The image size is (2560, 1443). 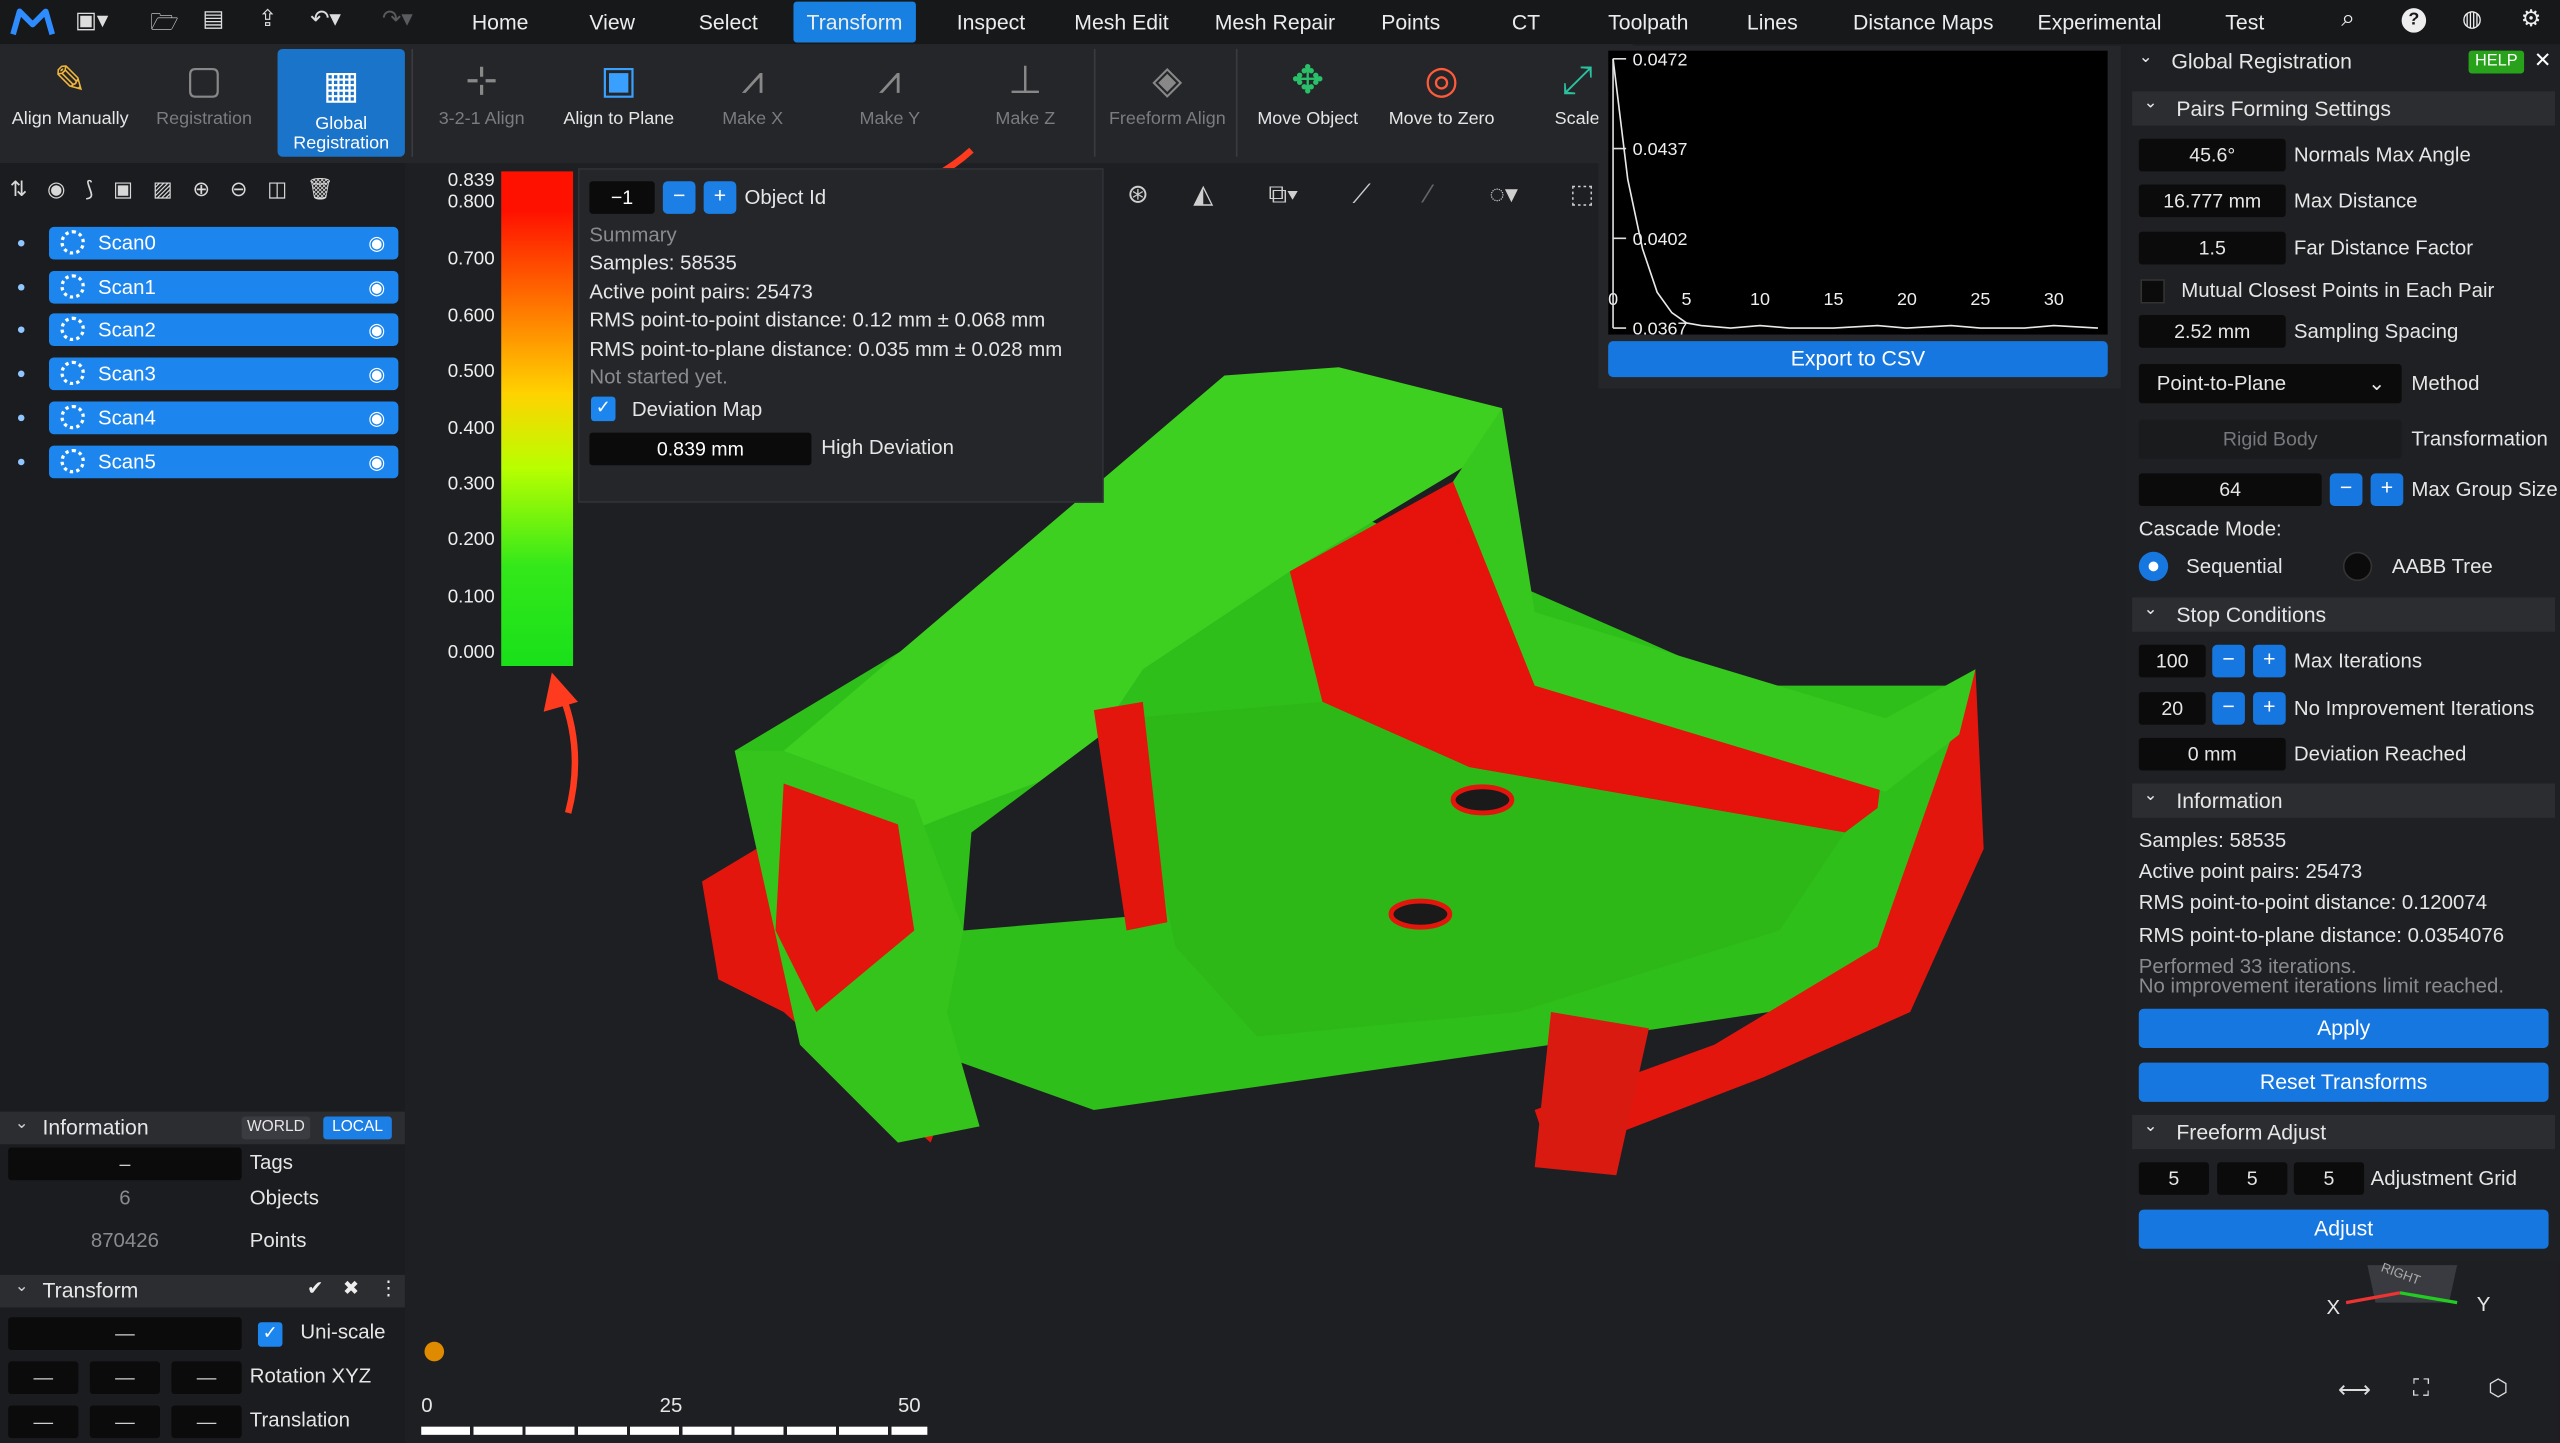 I want to click on transformation-field: Rigid Body, so click(x=2270, y=439).